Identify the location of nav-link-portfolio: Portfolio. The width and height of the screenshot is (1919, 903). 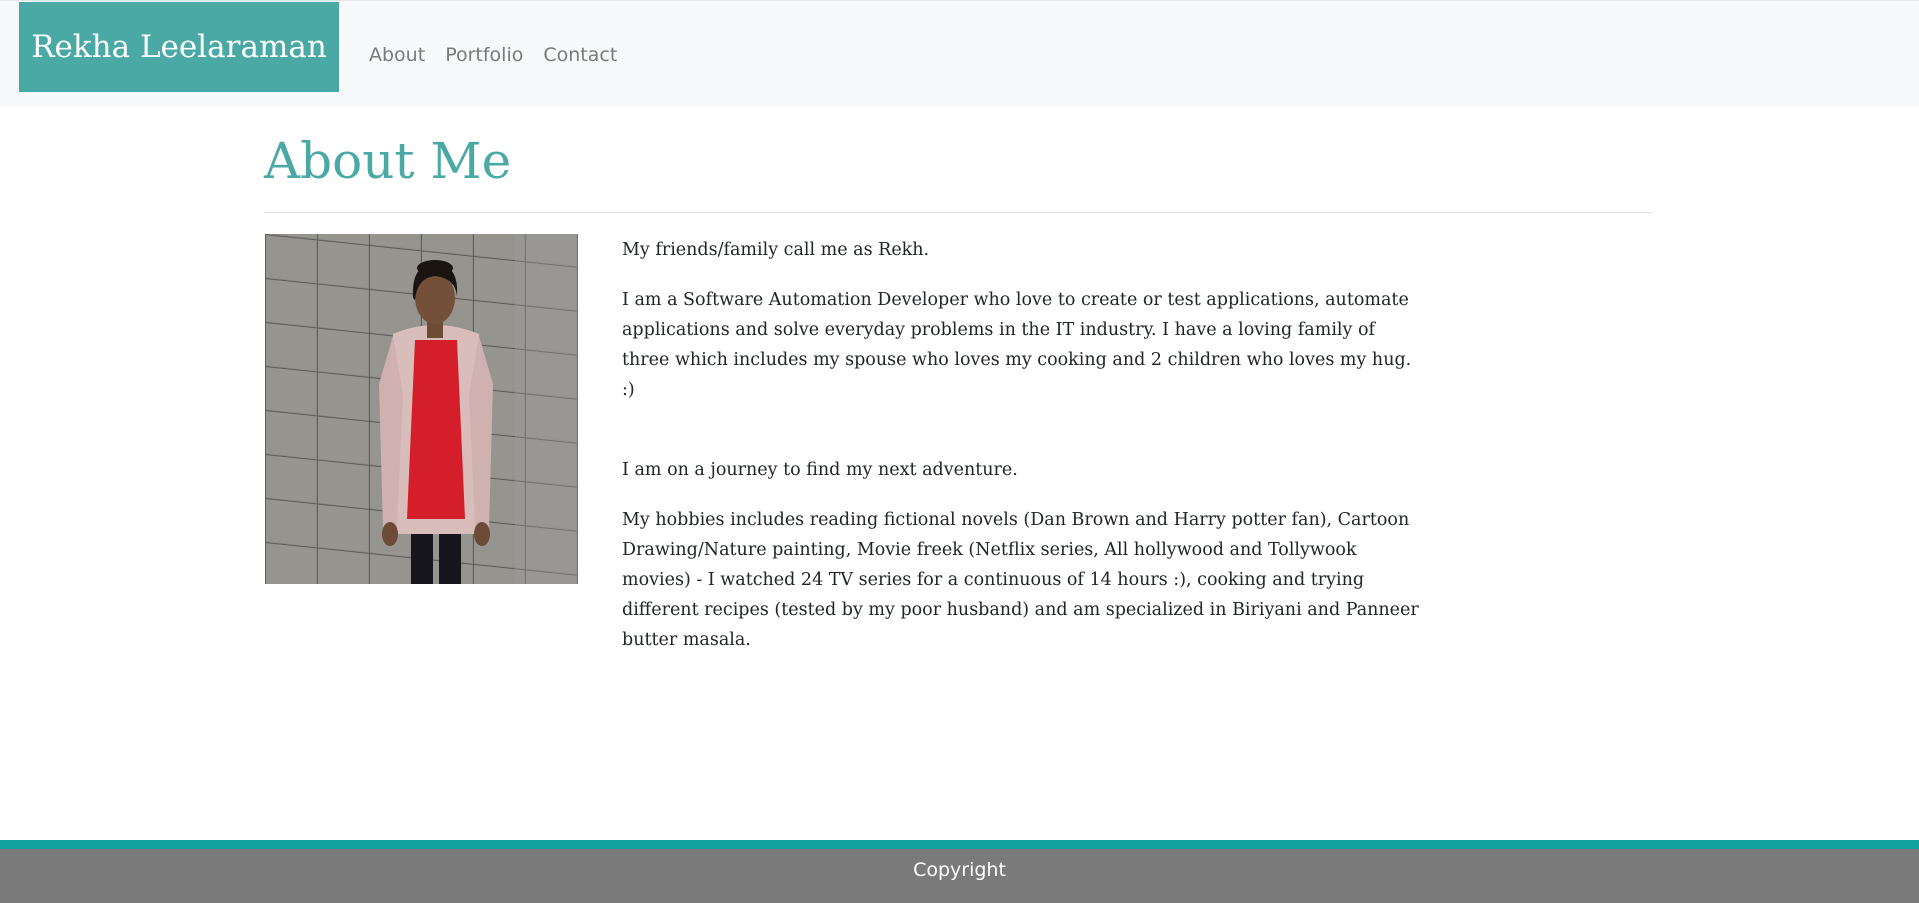
(484, 55).